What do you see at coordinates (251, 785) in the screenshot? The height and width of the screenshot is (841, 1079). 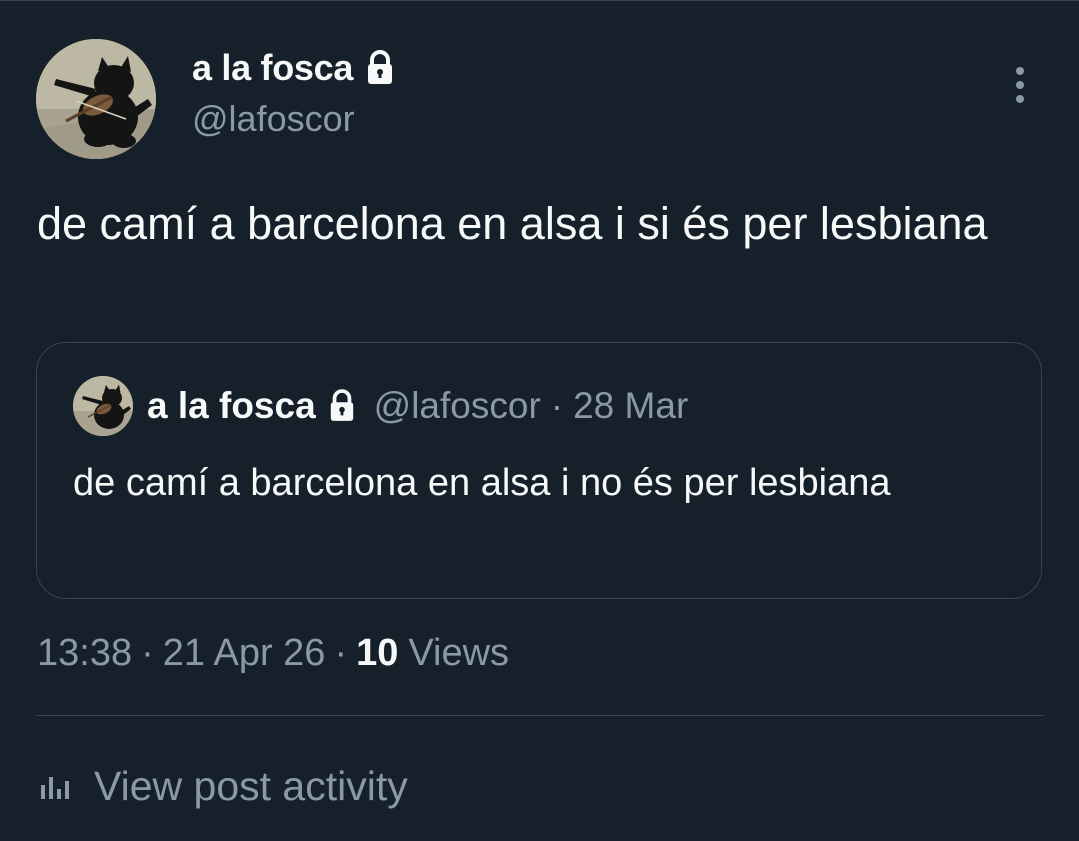 I see `view-post-activity-label: View post activity` at bounding box center [251, 785].